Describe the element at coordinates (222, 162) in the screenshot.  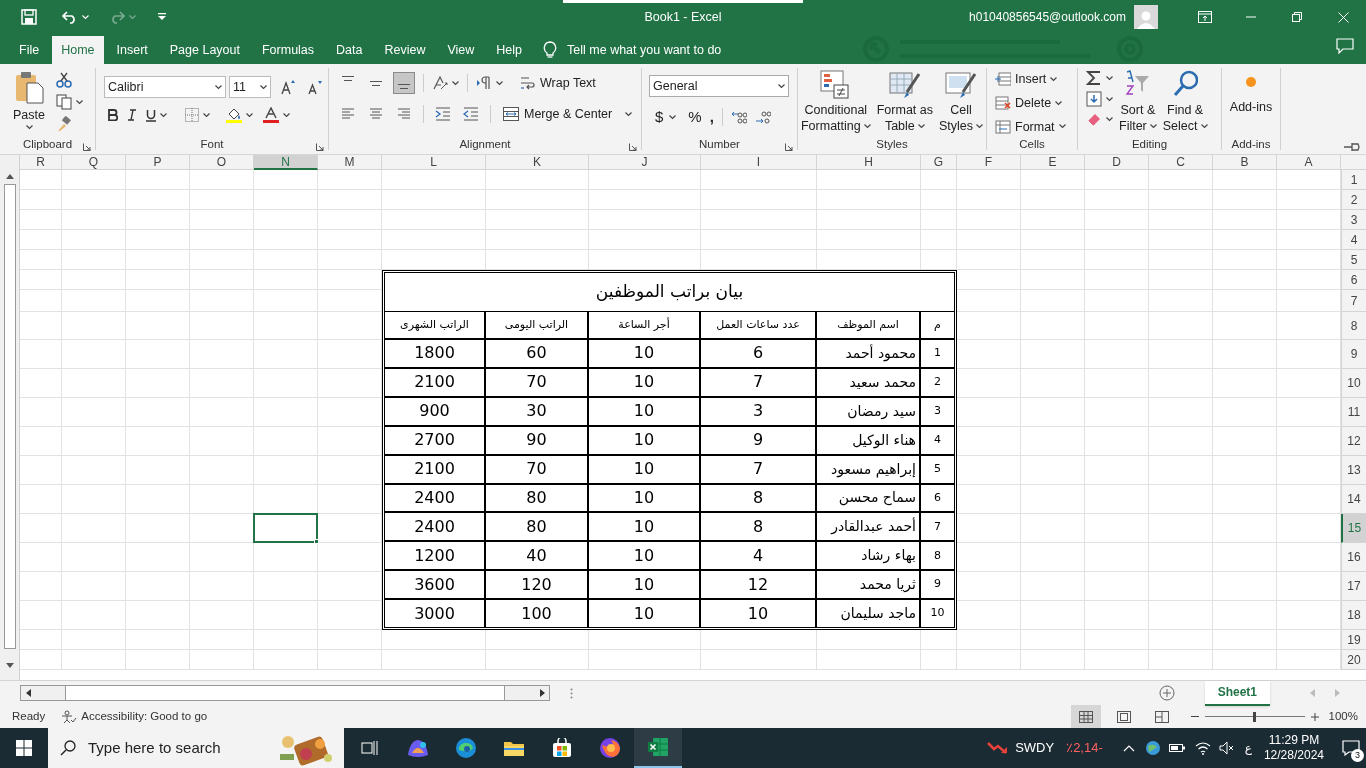
I see `column-header: O` at that location.